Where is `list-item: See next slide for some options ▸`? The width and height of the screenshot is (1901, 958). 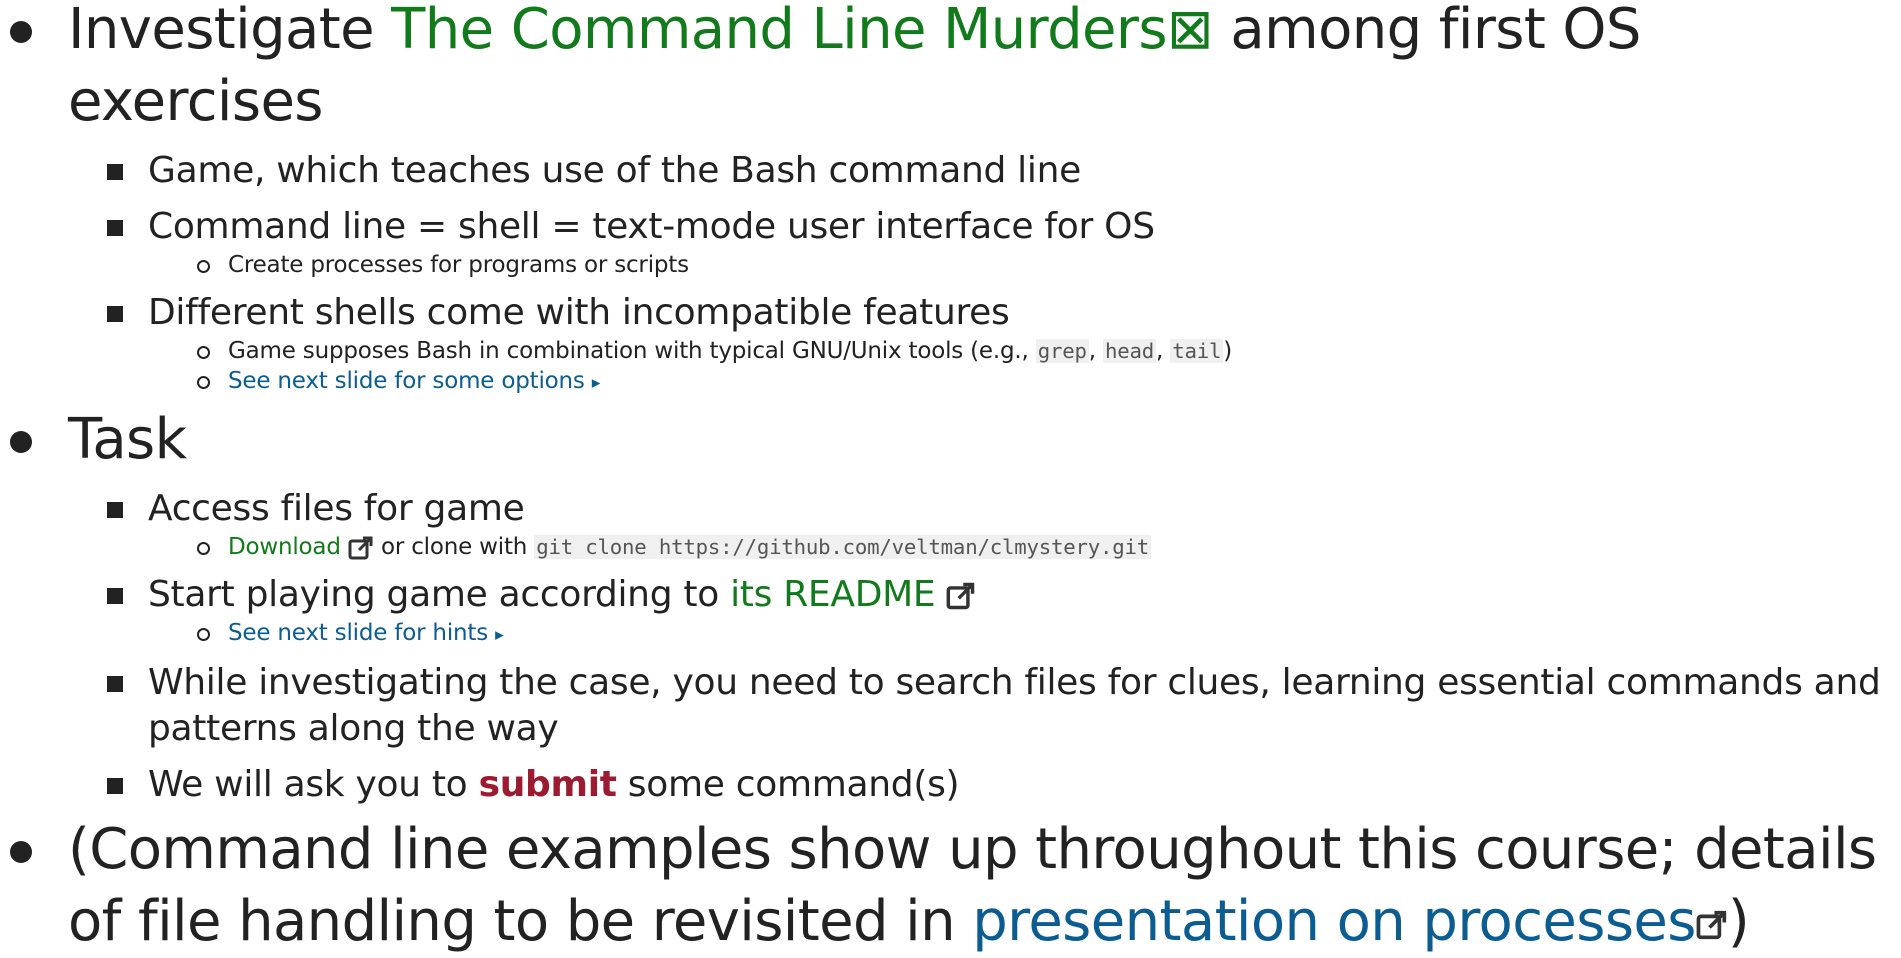
list-item: See next slide for some options ▸ is located at coordinates (950, 382).